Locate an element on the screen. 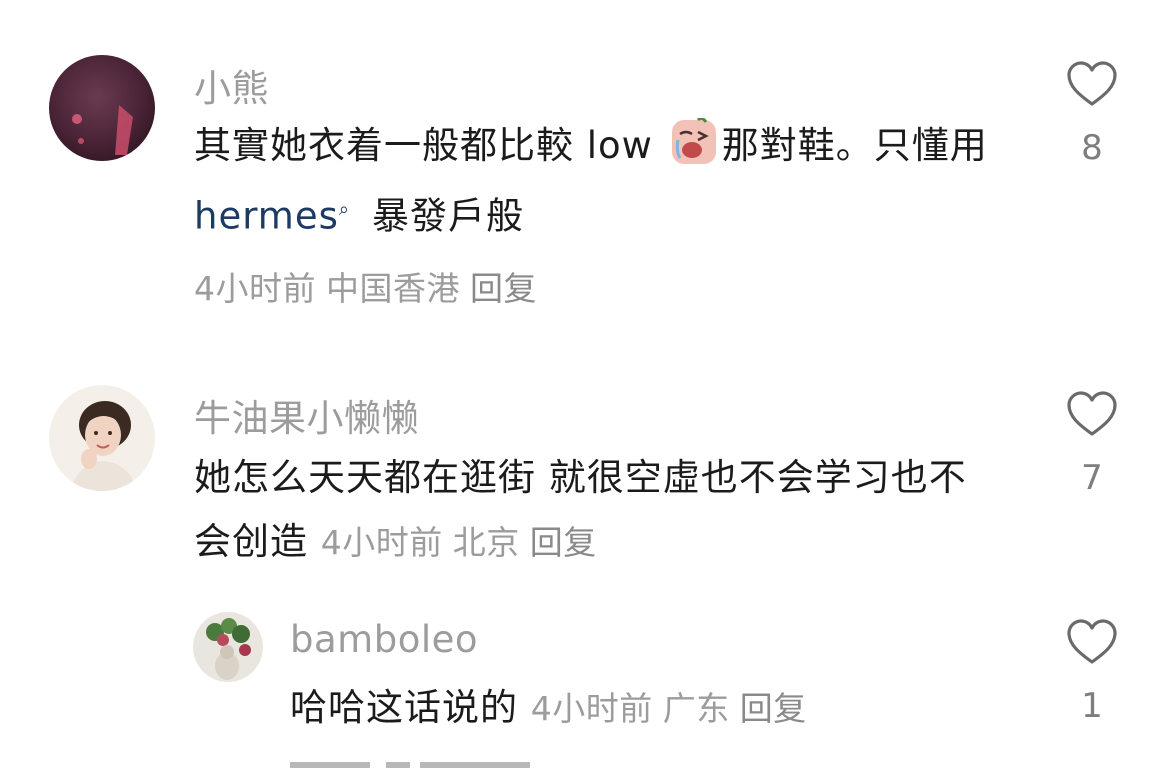  comment-text: 其實她衣着一般都比較 low 那對鞋。只懂用 hermes⌕ 暴發戶般 is located at coordinates (594, 181).